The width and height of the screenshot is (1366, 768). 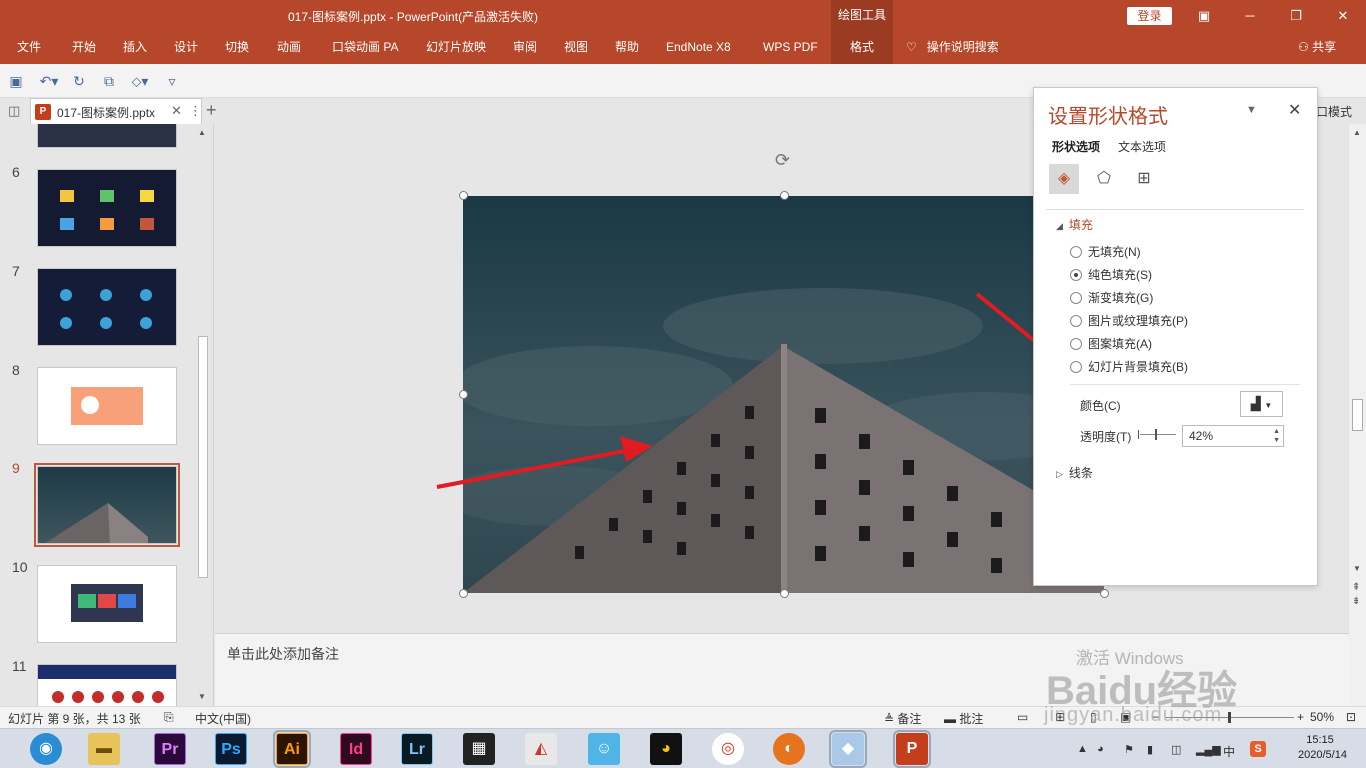 What do you see at coordinates (1300, 717) in the screenshot?
I see `zoom-in-icon: +` at bounding box center [1300, 717].